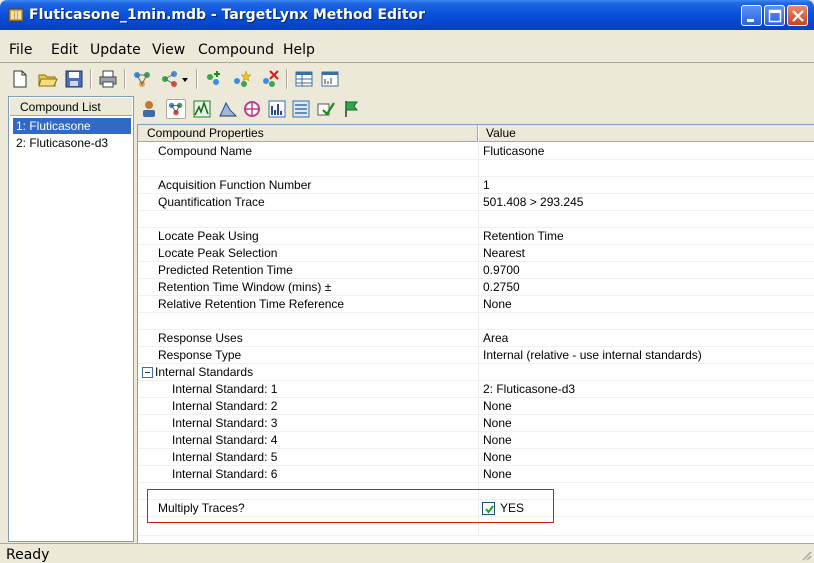 Image resolution: width=814 pixels, height=563 pixels. I want to click on chart-view-icon, so click(330, 79).